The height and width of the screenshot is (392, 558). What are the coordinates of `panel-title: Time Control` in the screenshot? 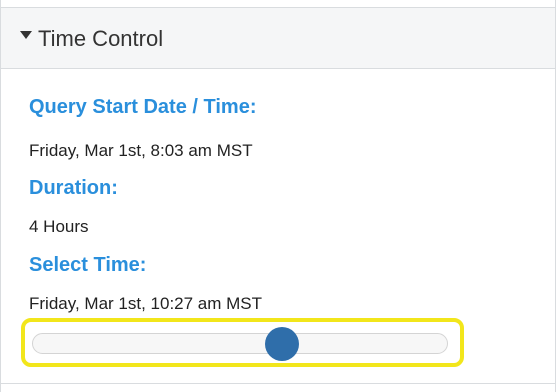 It's located at (101, 38).